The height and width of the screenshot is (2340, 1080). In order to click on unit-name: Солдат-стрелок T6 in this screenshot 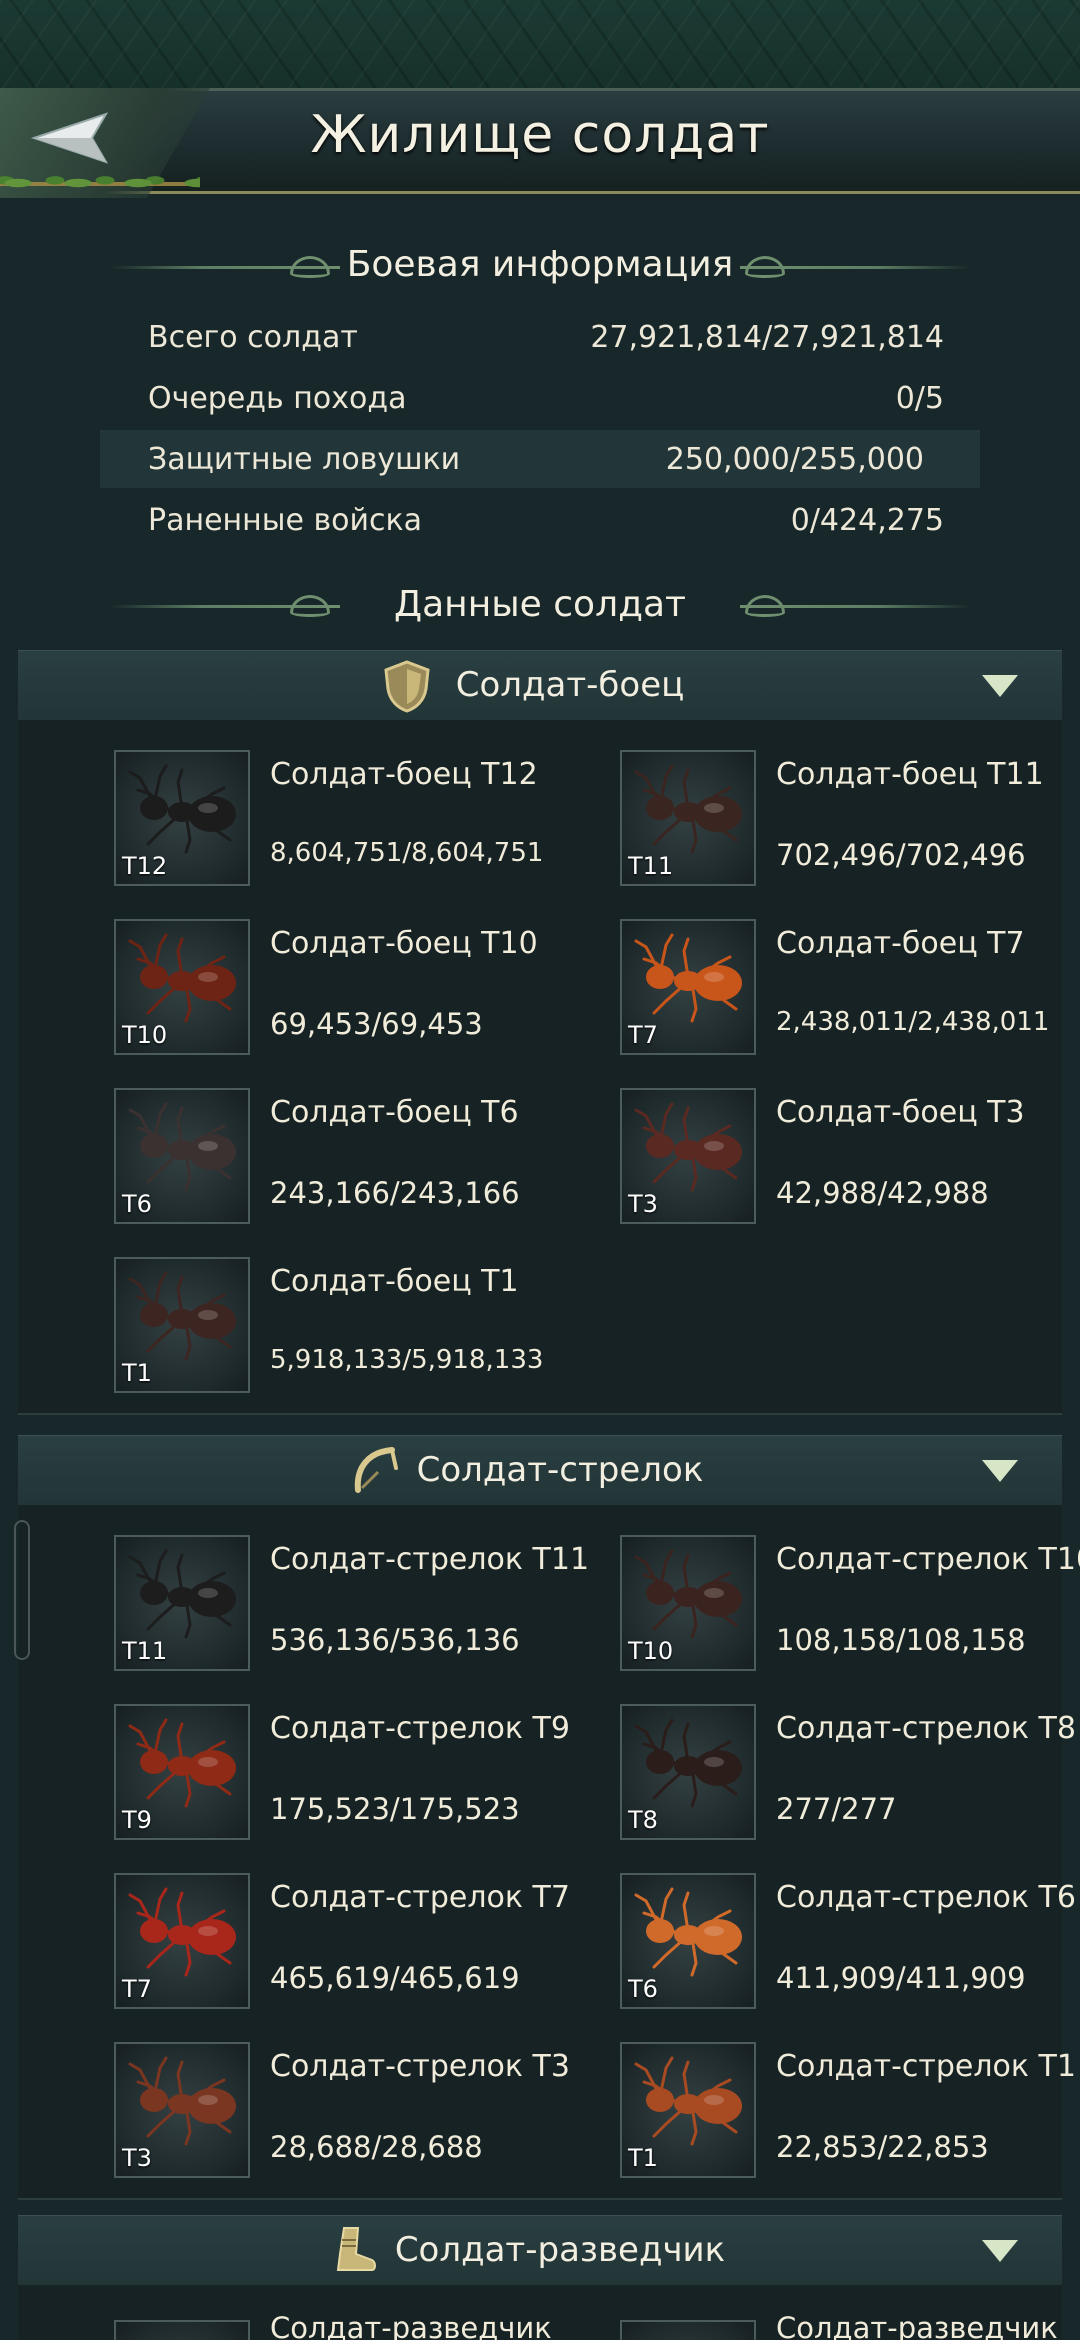, I will do `click(926, 1897)`.